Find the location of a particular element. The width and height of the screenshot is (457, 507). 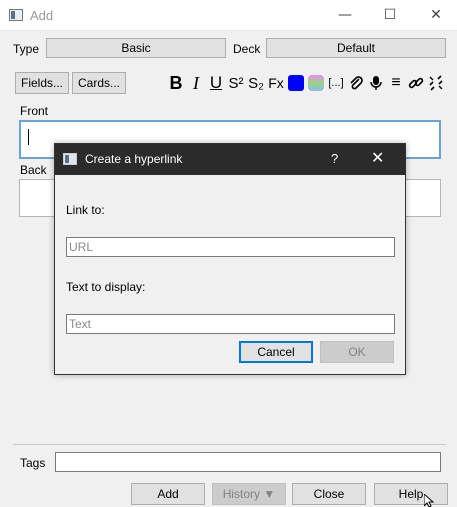

underline-icon: U is located at coordinates (216, 83).